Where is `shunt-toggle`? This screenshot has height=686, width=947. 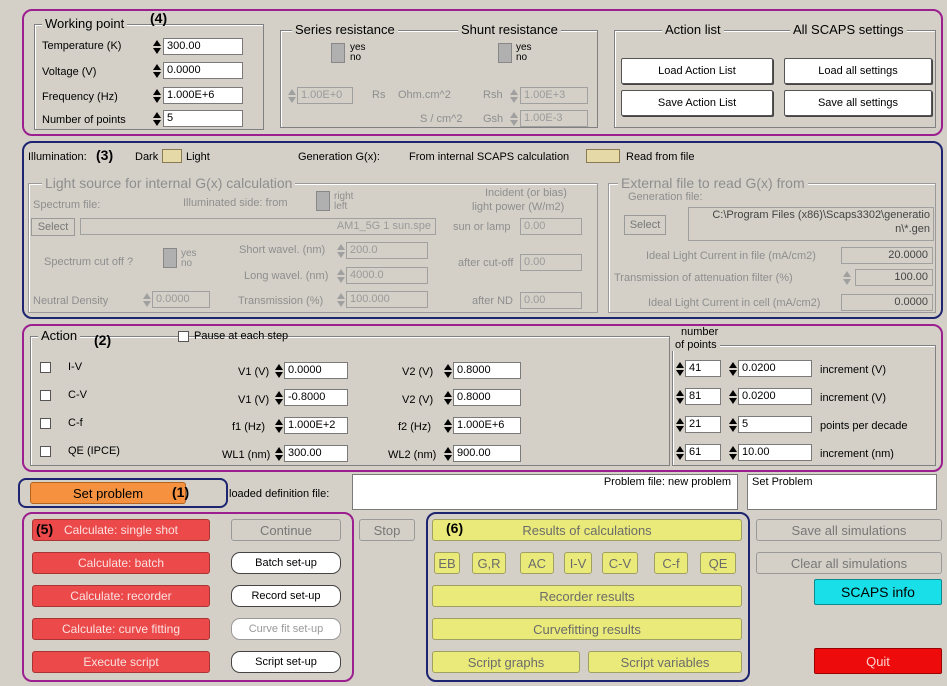 shunt-toggle is located at coordinates (505, 53).